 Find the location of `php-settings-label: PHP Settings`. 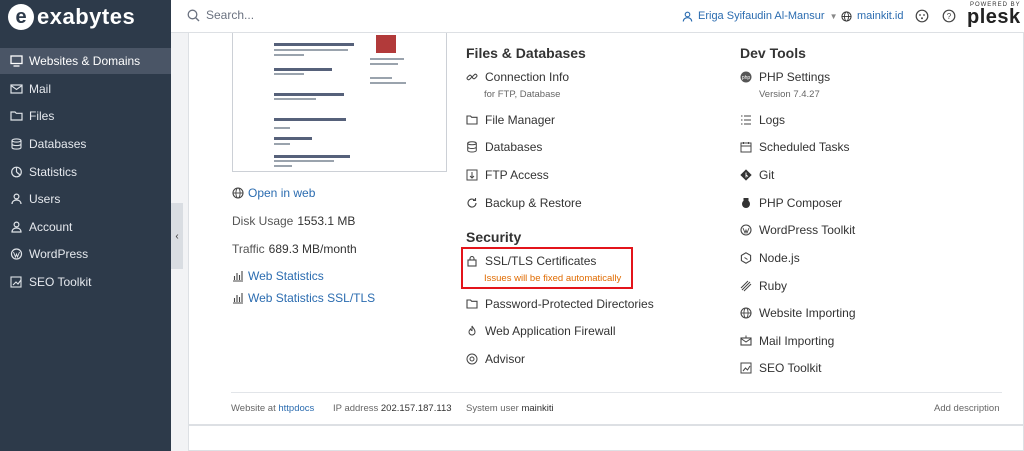

php-settings-label: PHP Settings is located at coordinates (795, 77).